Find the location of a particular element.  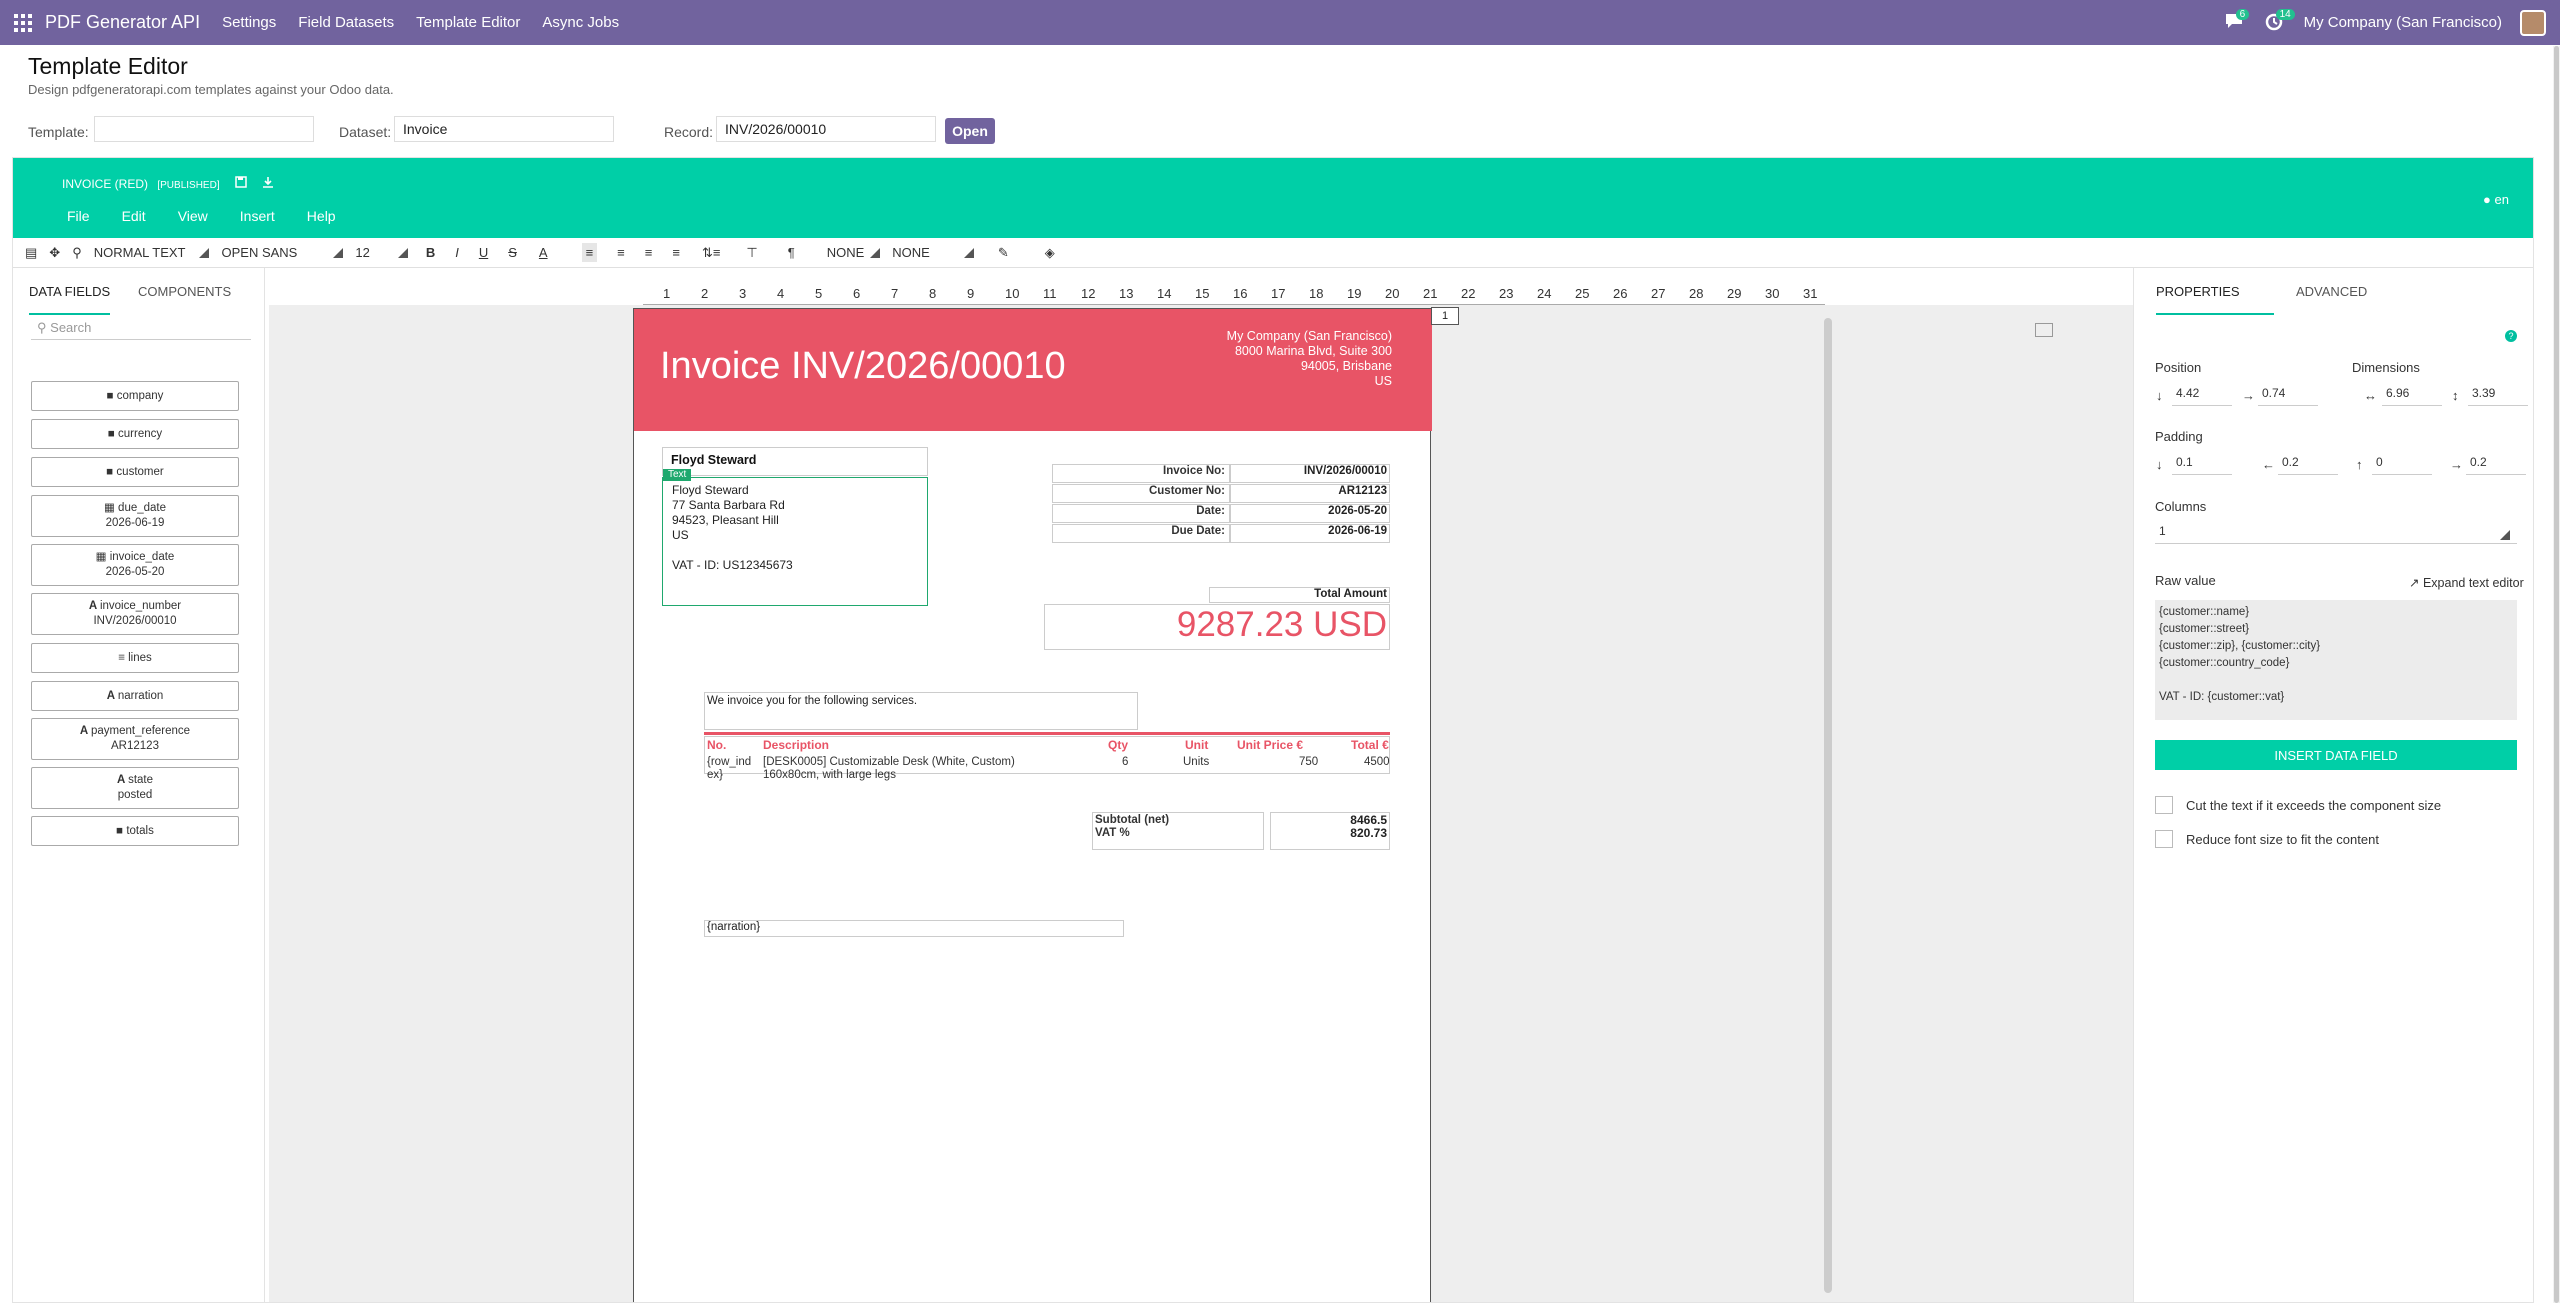

field-invoice-number: A invoice_number INV/2026/00010 is located at coordinates (135, 614).